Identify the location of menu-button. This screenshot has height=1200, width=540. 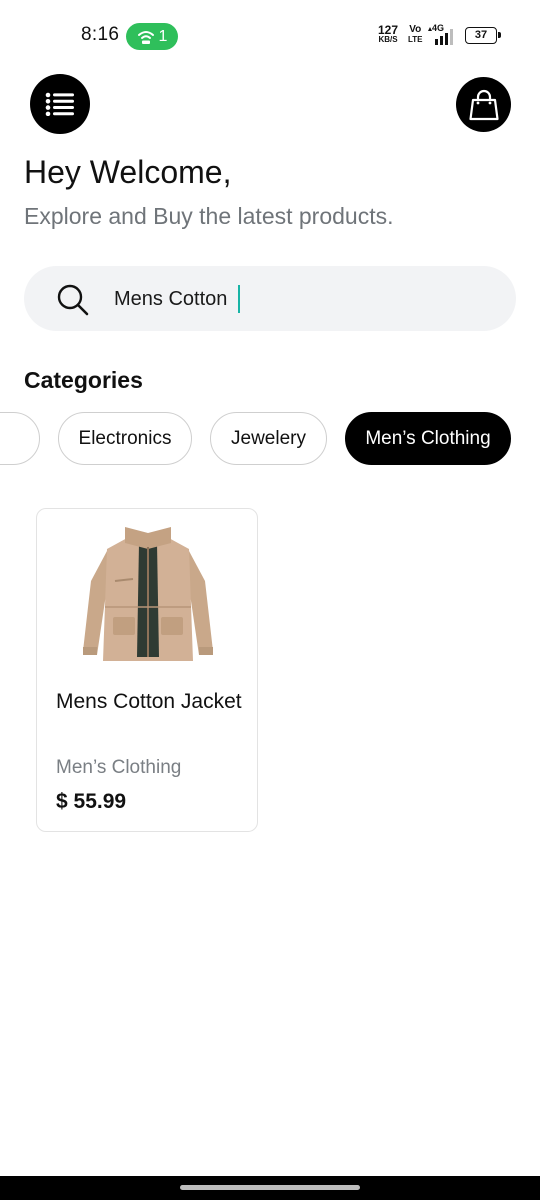
(60, 104).